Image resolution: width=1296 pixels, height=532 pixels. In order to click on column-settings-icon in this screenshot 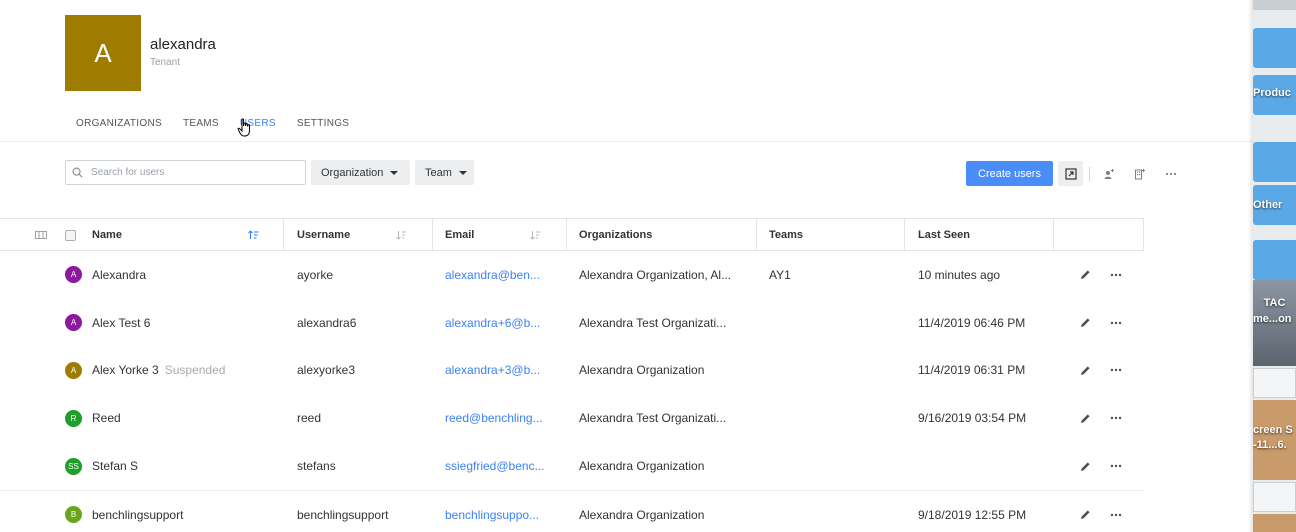, I will do `click(41, 235)`.